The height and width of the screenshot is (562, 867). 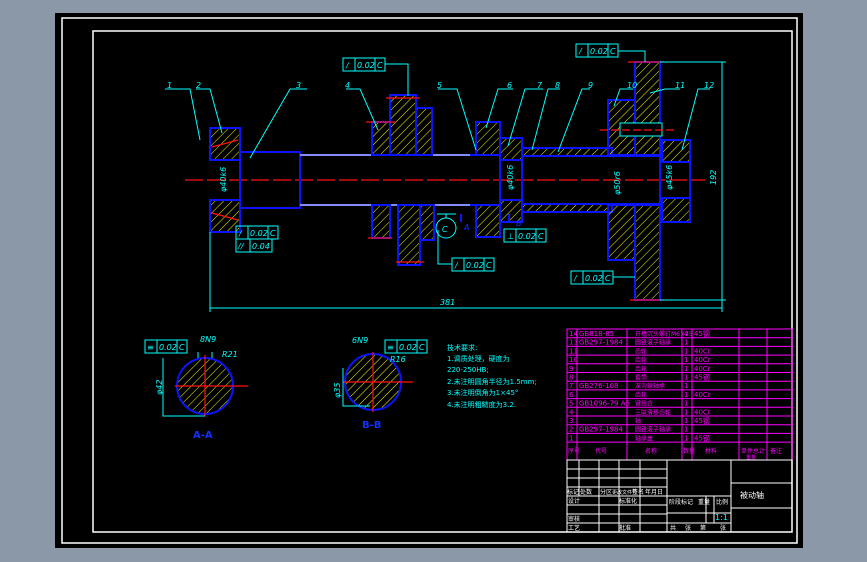 What do you see at coordinates (571, 421) in the screenshot?
I see `parts-cell-no: 3` at bounding box center [571, 421].